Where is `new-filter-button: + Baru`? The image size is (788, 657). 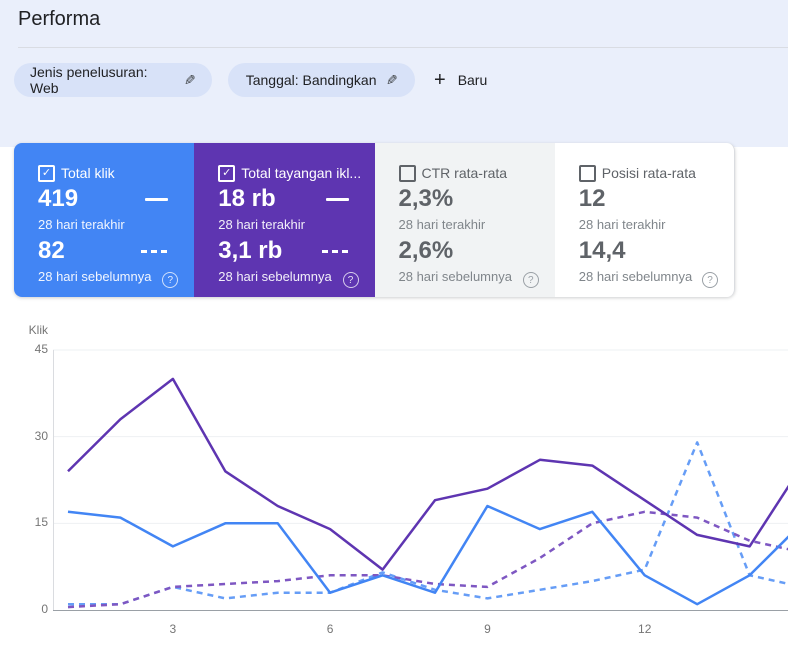 new-filter-button: + Baru is located at coordinates (460, 80).